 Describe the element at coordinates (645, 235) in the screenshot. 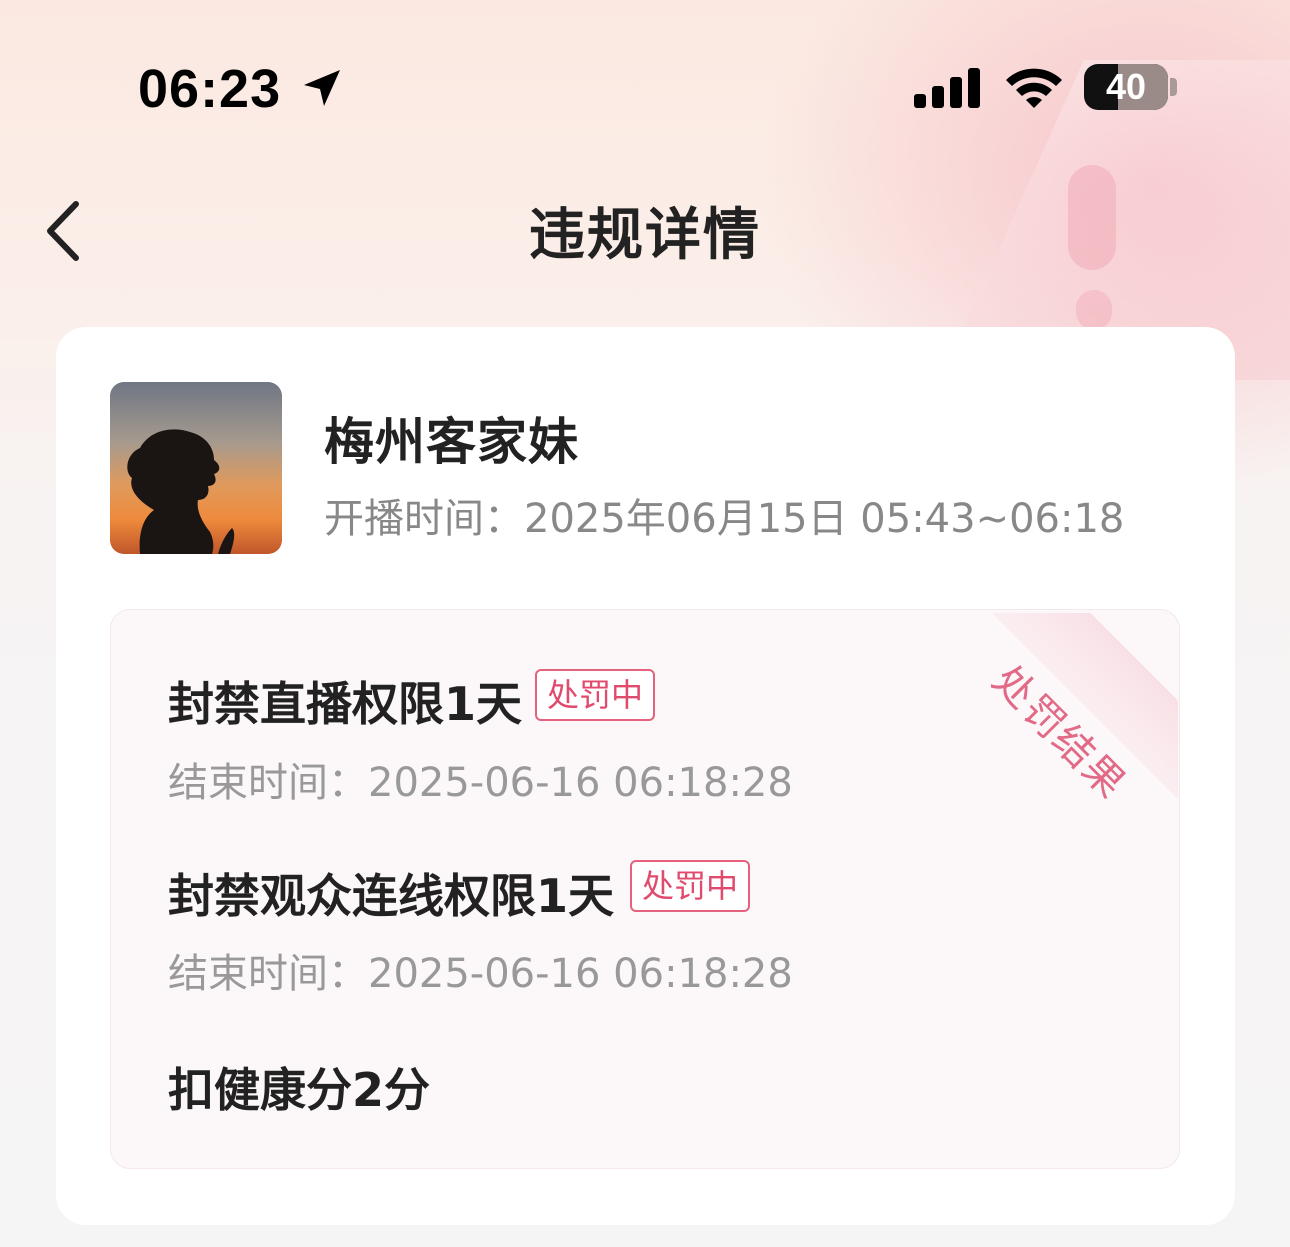

I see `page-title: 违规详情` at that location.